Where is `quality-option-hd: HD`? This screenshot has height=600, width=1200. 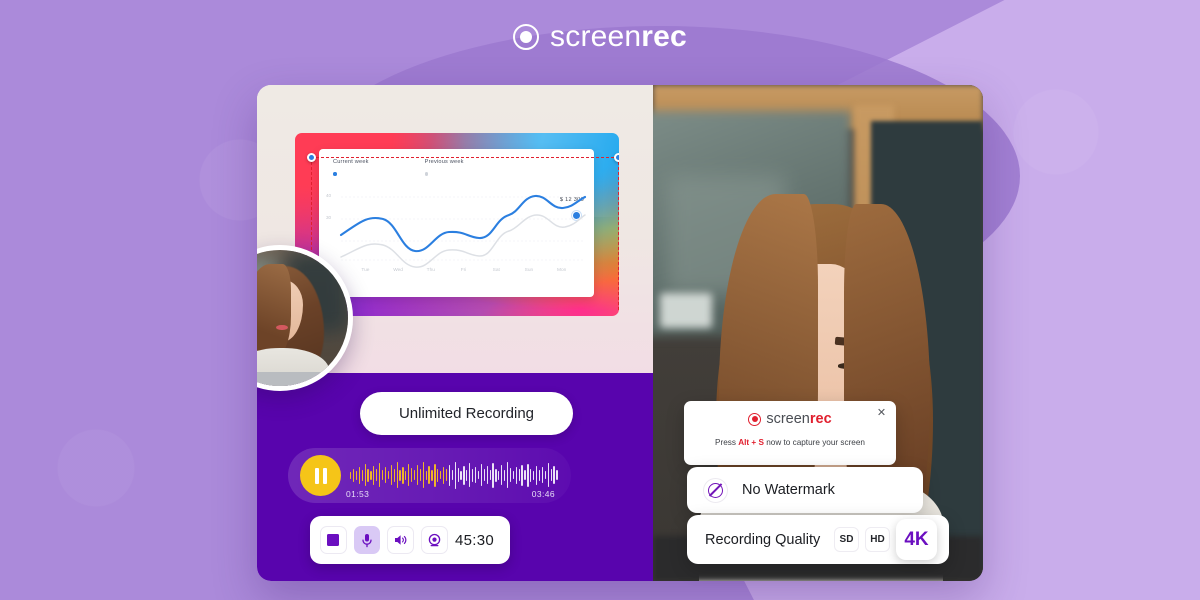 quality-option-hd: HD is located at coordinates (877, 539).